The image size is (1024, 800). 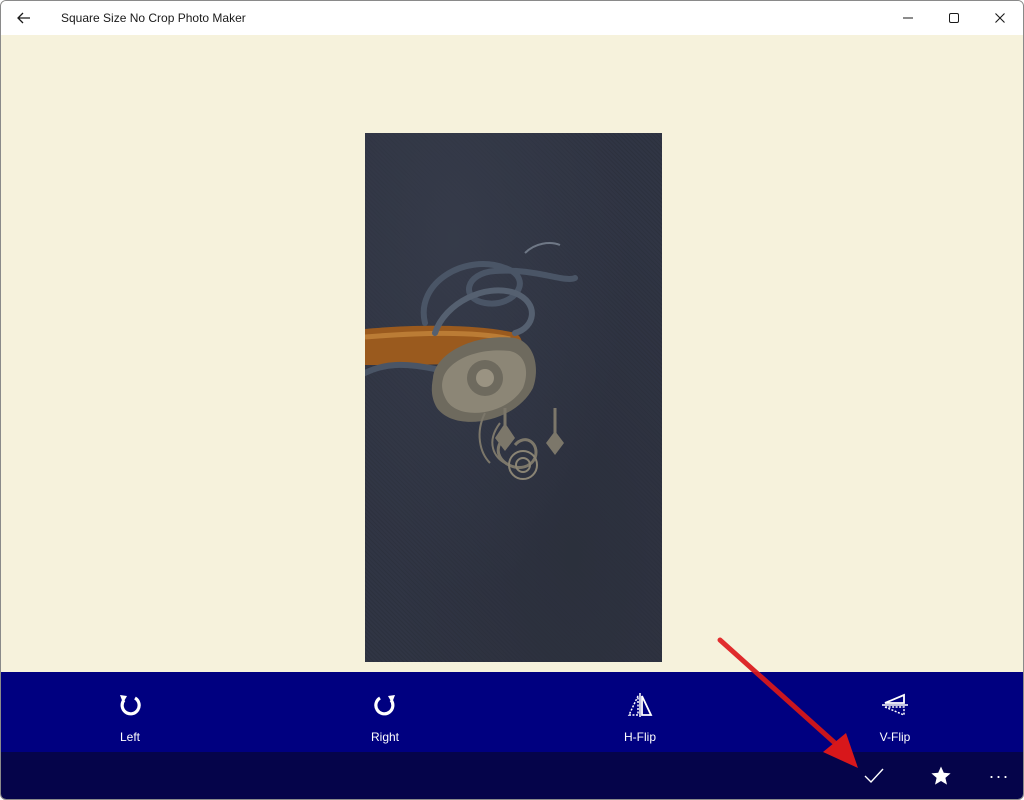 I want to click on more-button: ···, so click(x=999, y=775).